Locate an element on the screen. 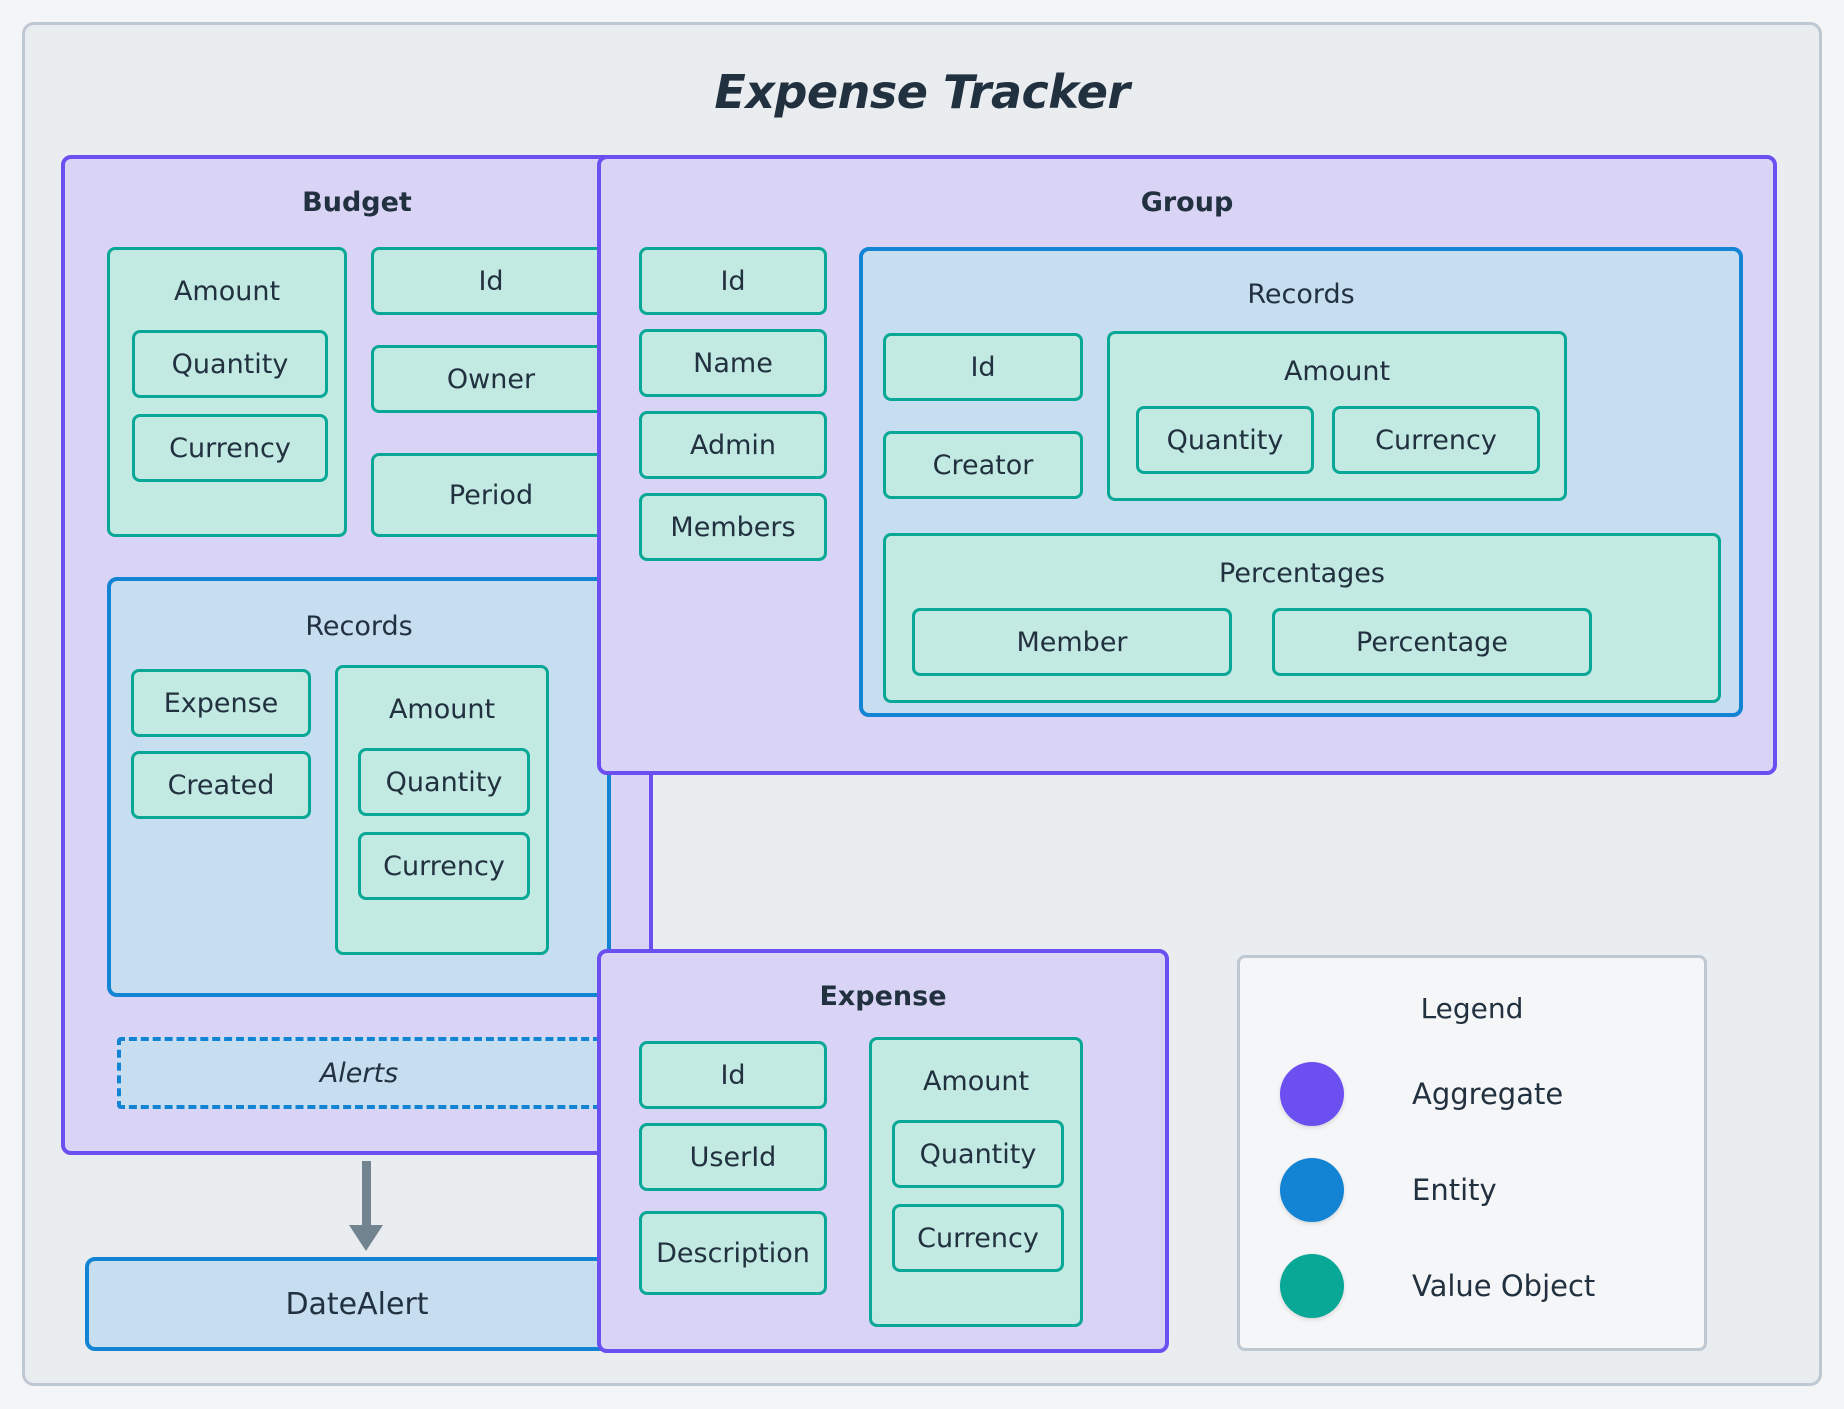  budget-records-expense: Expense is located at coordinates (221, 703).